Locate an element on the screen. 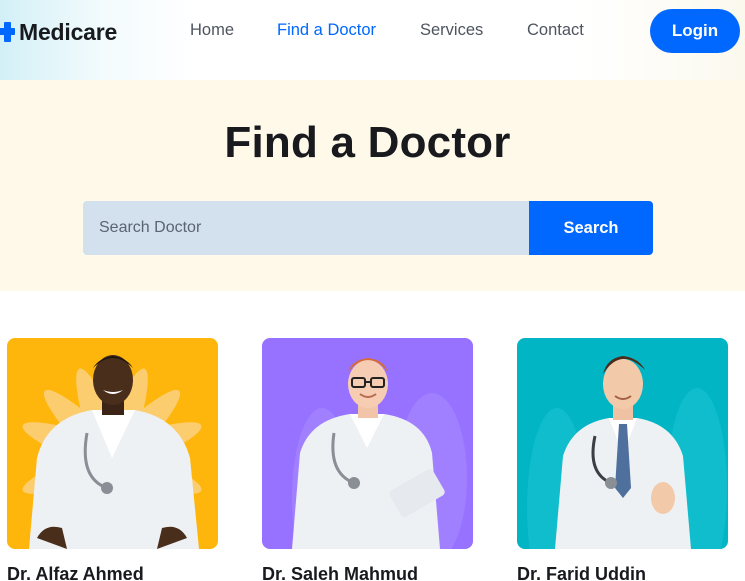 Image resolution: width=745 pixels, height=581 pixels. doctor-name: Dr. Farid Uddin is located at coordinates (581, 572).